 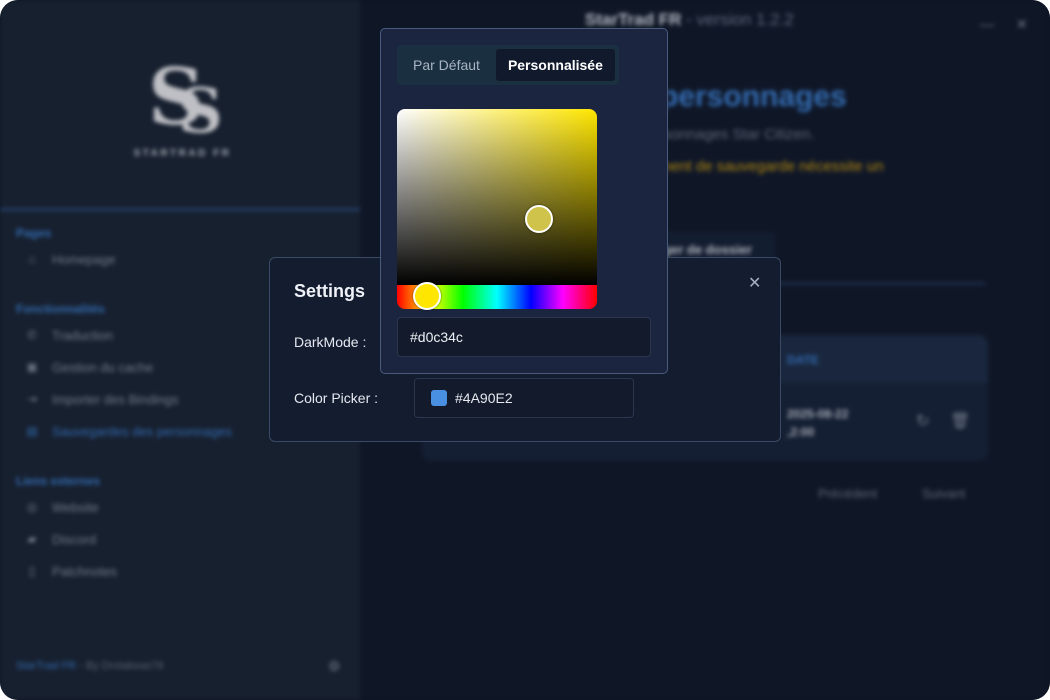 What do you see at coordinates (446, 65) in the screenshot?
I see `tab-default: Par Défaut` at bounding box center [446, 65].